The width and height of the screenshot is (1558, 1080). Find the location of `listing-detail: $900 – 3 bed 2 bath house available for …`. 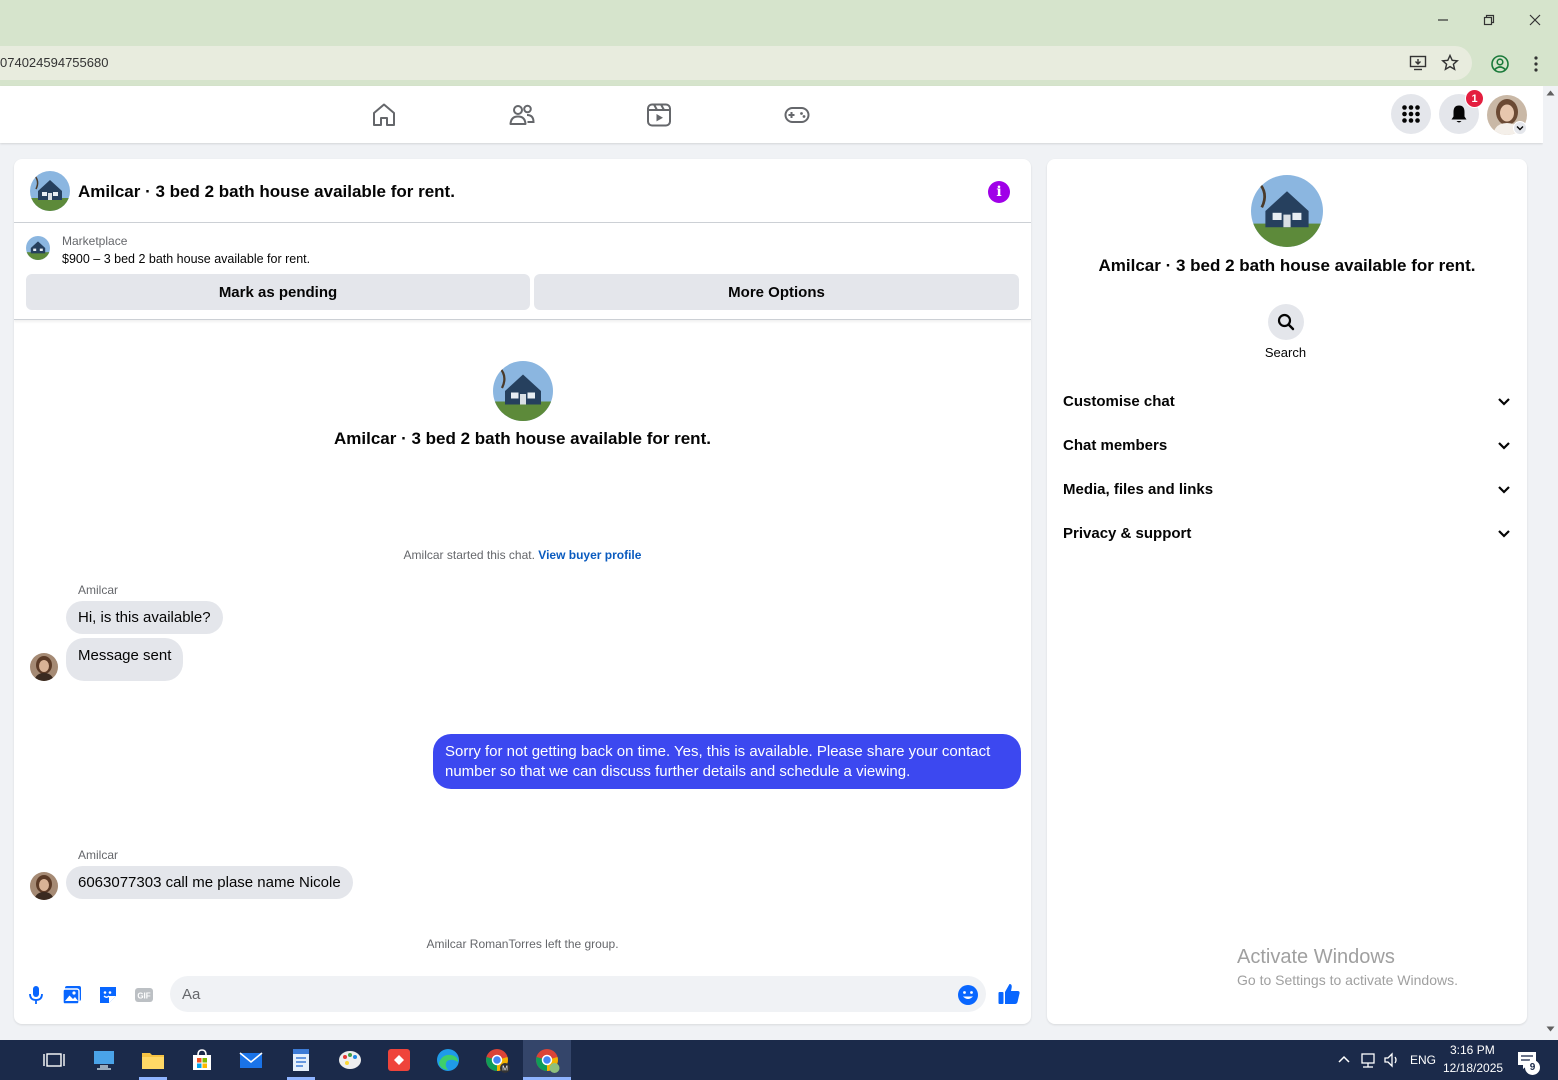

listing-detail: $900 – 3 bed 2 bath house available for … is located at coordinates (186, 259).